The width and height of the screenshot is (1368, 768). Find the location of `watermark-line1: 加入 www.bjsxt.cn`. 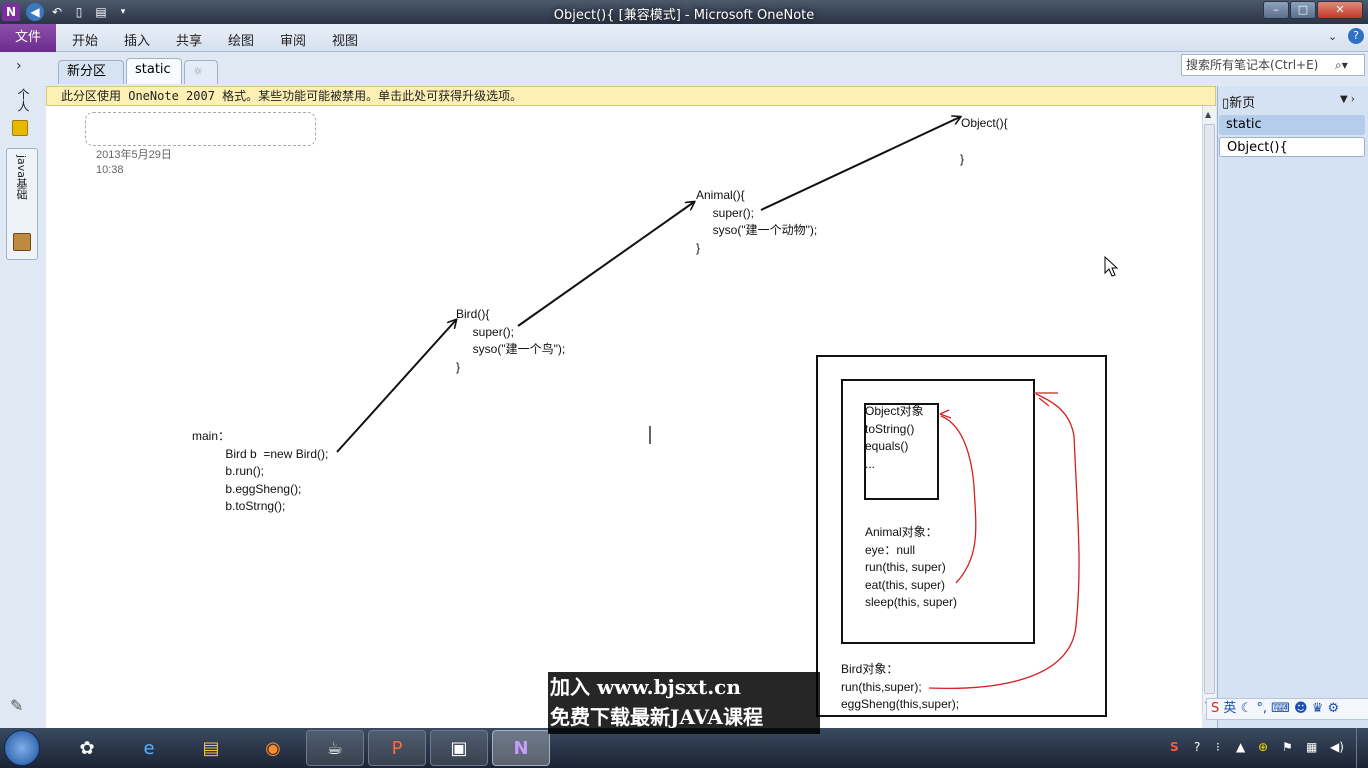

watermark-line1: 加入 www.bjsxt.cn is located at coordinates (645, 687).